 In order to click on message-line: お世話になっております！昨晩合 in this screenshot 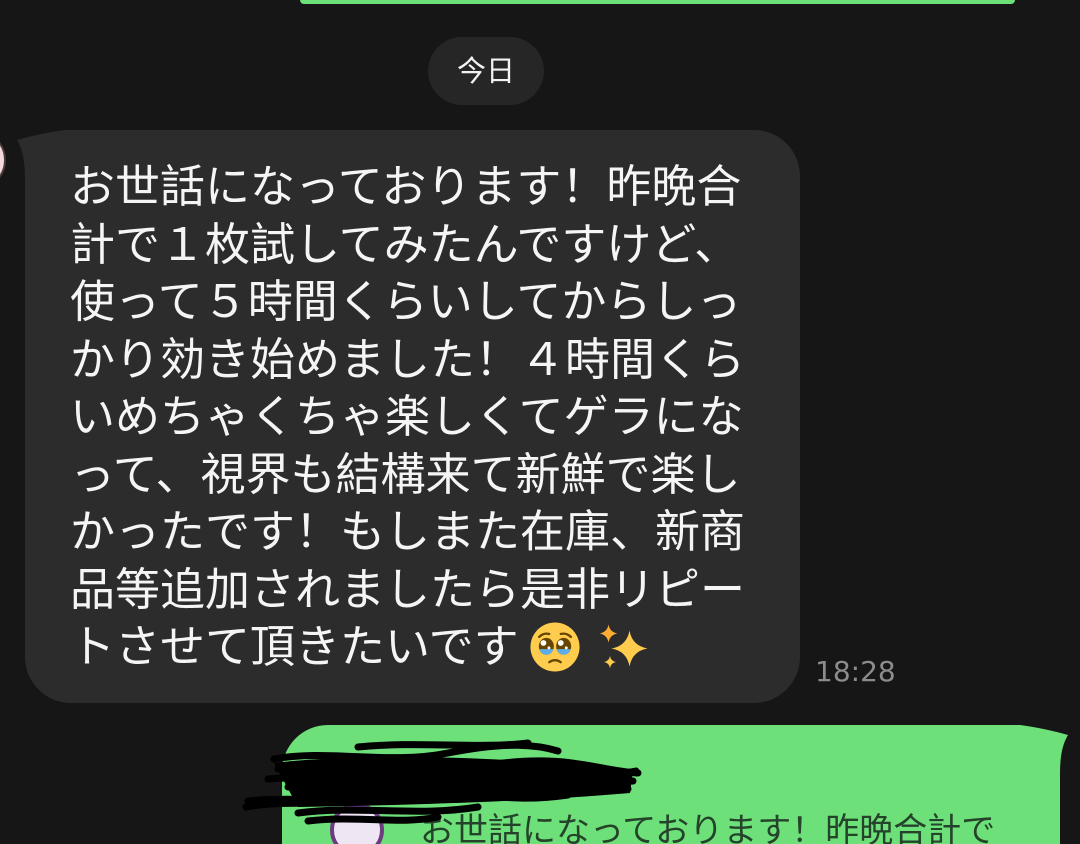, I will do `click(406, 186)`.